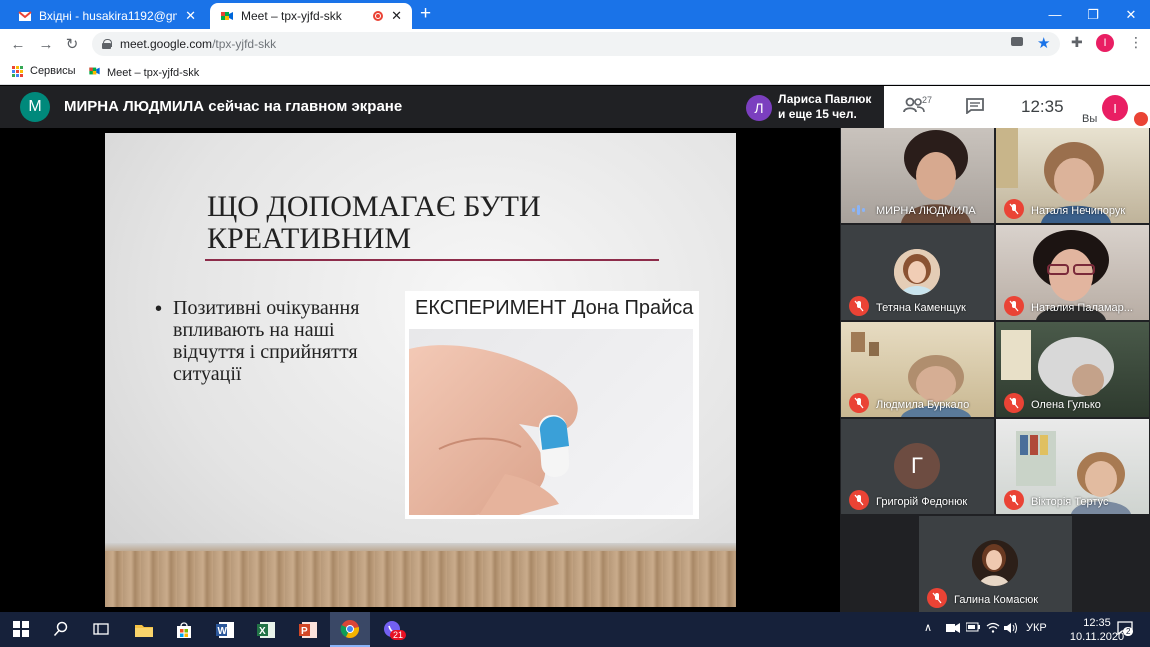  I want to click on participant-name: МИРНА ЛЮДМИЛА, so click(926, 211).